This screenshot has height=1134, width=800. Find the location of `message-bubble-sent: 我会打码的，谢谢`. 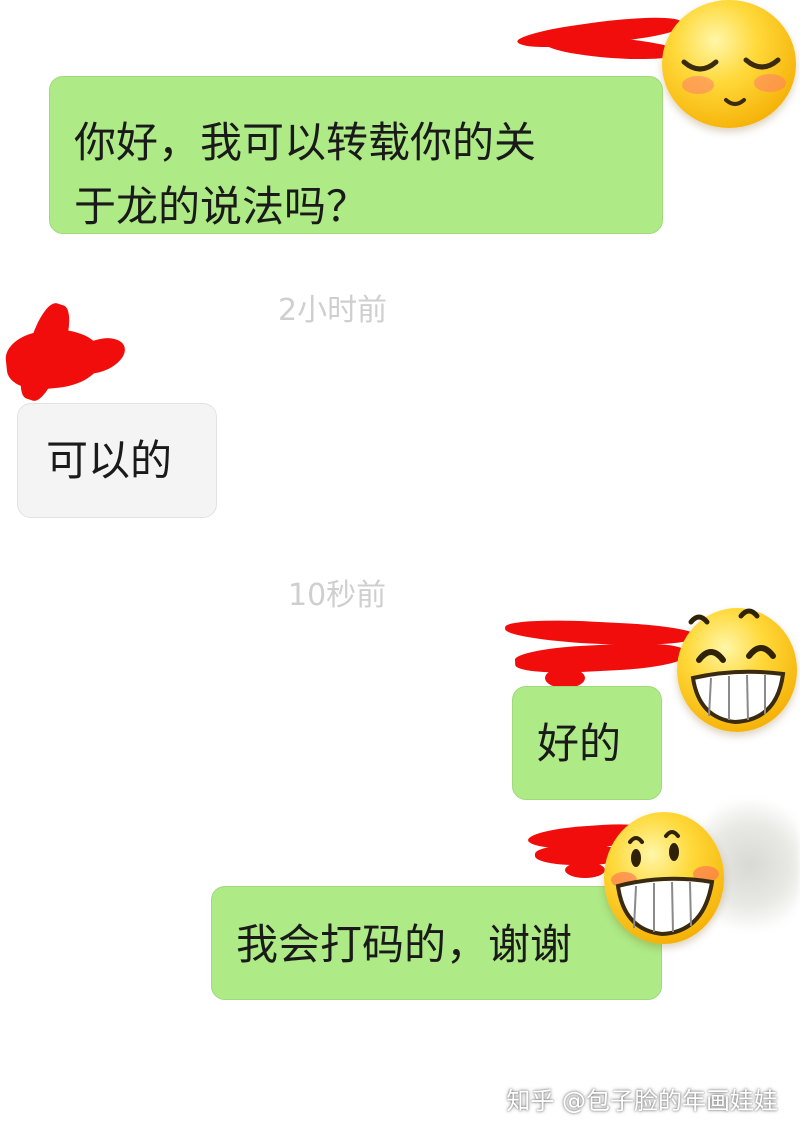

message-bubble-sent: 我会打码的，谢谢 is located at coordinates (436, 943).